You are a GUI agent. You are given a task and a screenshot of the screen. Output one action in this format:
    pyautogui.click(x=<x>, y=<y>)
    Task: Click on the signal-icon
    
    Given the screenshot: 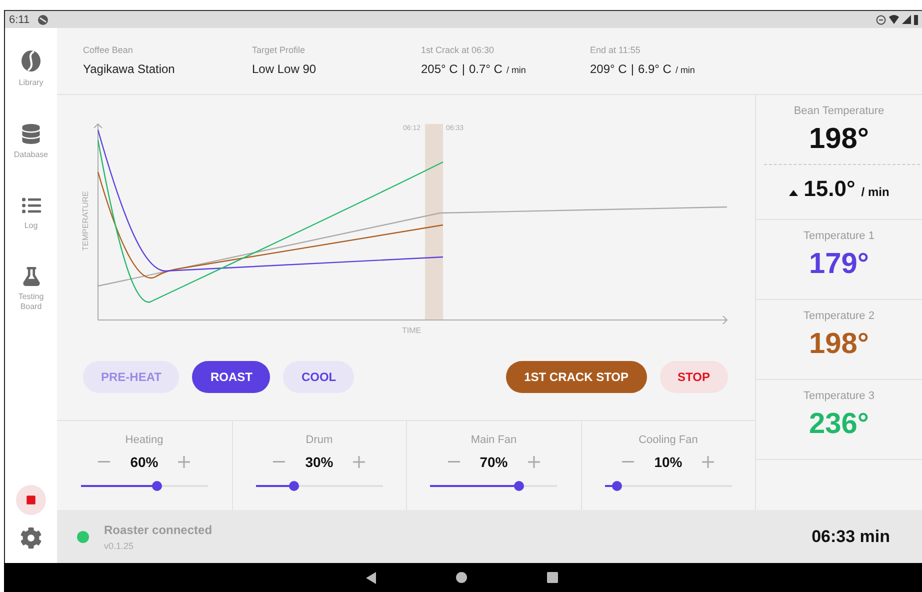 What is the action you would take?
    pyautogui.click(x=906, y=19)
    